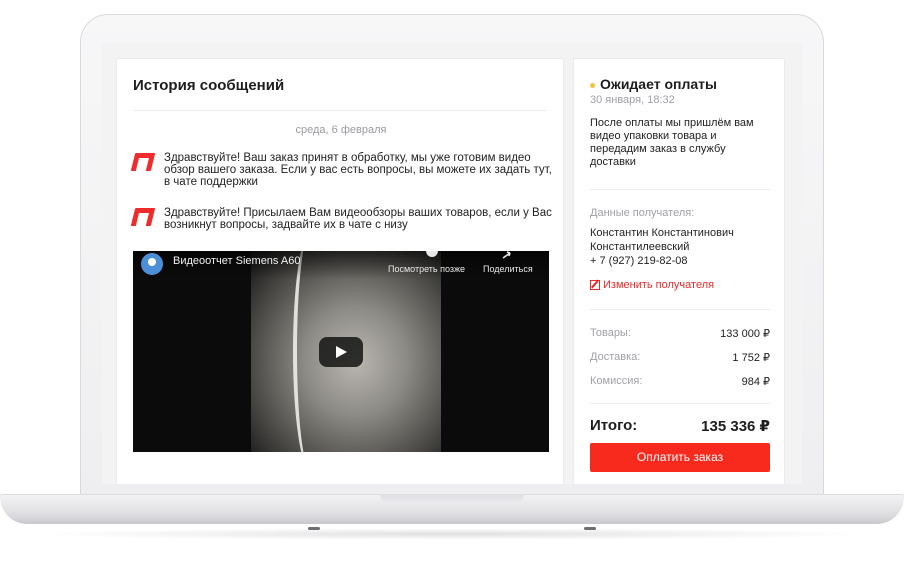 Image resolution: width=904 pixels, height=582 pixels. I want to click on date-separator: среда, 6 февраля, so click(341, 130).